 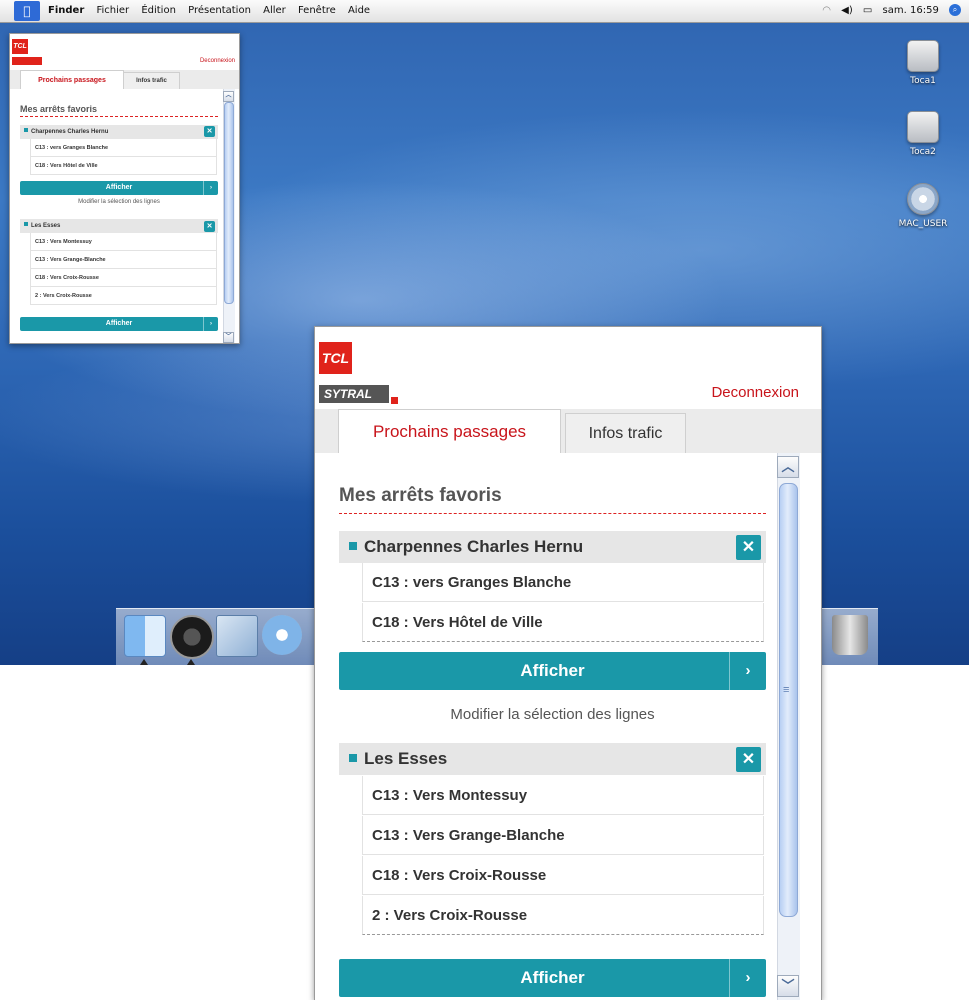 I want to click on menu-presentation: Présentation, so click(x=219, y=10).